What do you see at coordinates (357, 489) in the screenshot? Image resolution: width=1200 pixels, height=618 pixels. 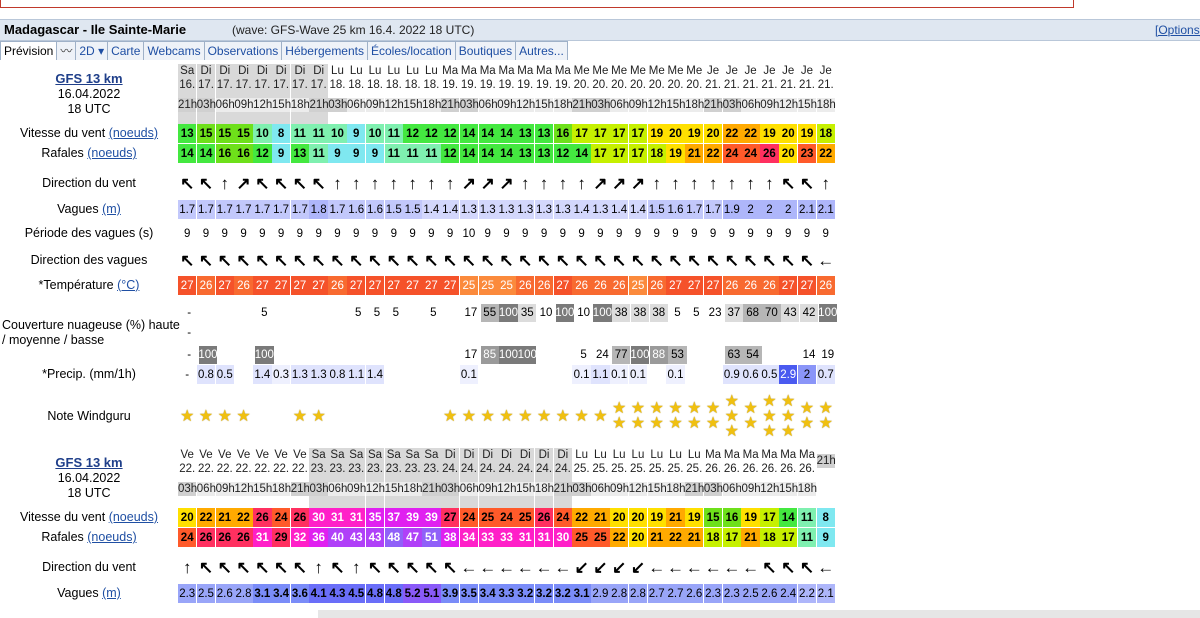 I see `hour-label: 09h` at bounding box center [357, 489].